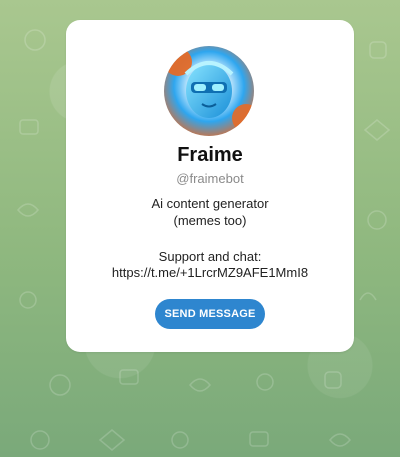 The image size is (400, 457). What do you see at coordinates (210, 220) in the screenshot?
I see `description-line-2: (memes too)` at bounding box center [210, 220].